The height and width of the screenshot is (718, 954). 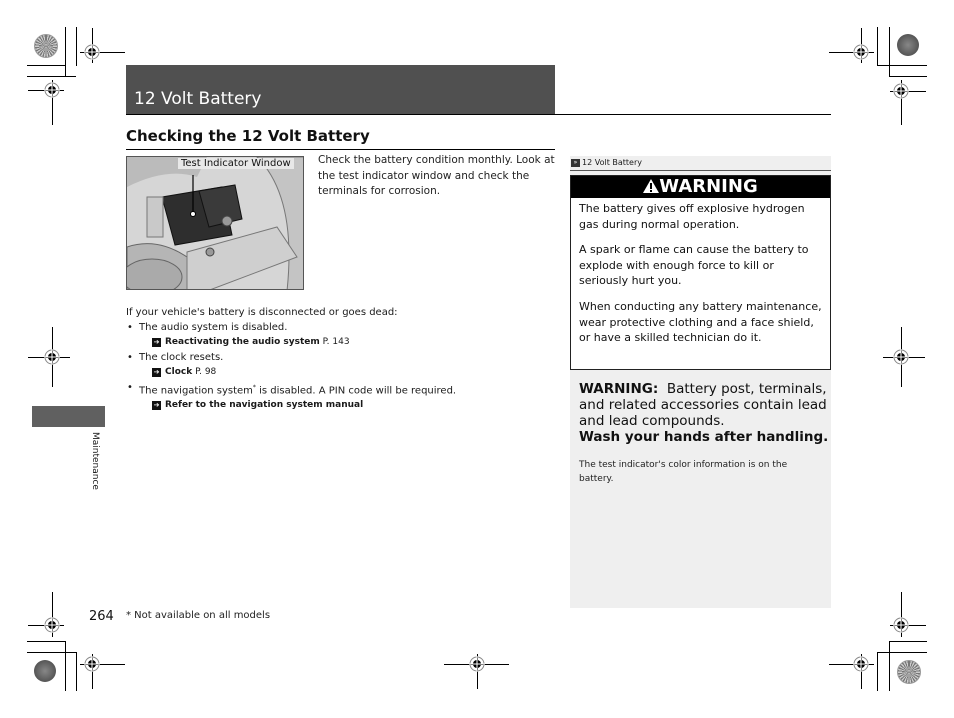 I want to click on page-number: 264, so click(x=101, y=616).